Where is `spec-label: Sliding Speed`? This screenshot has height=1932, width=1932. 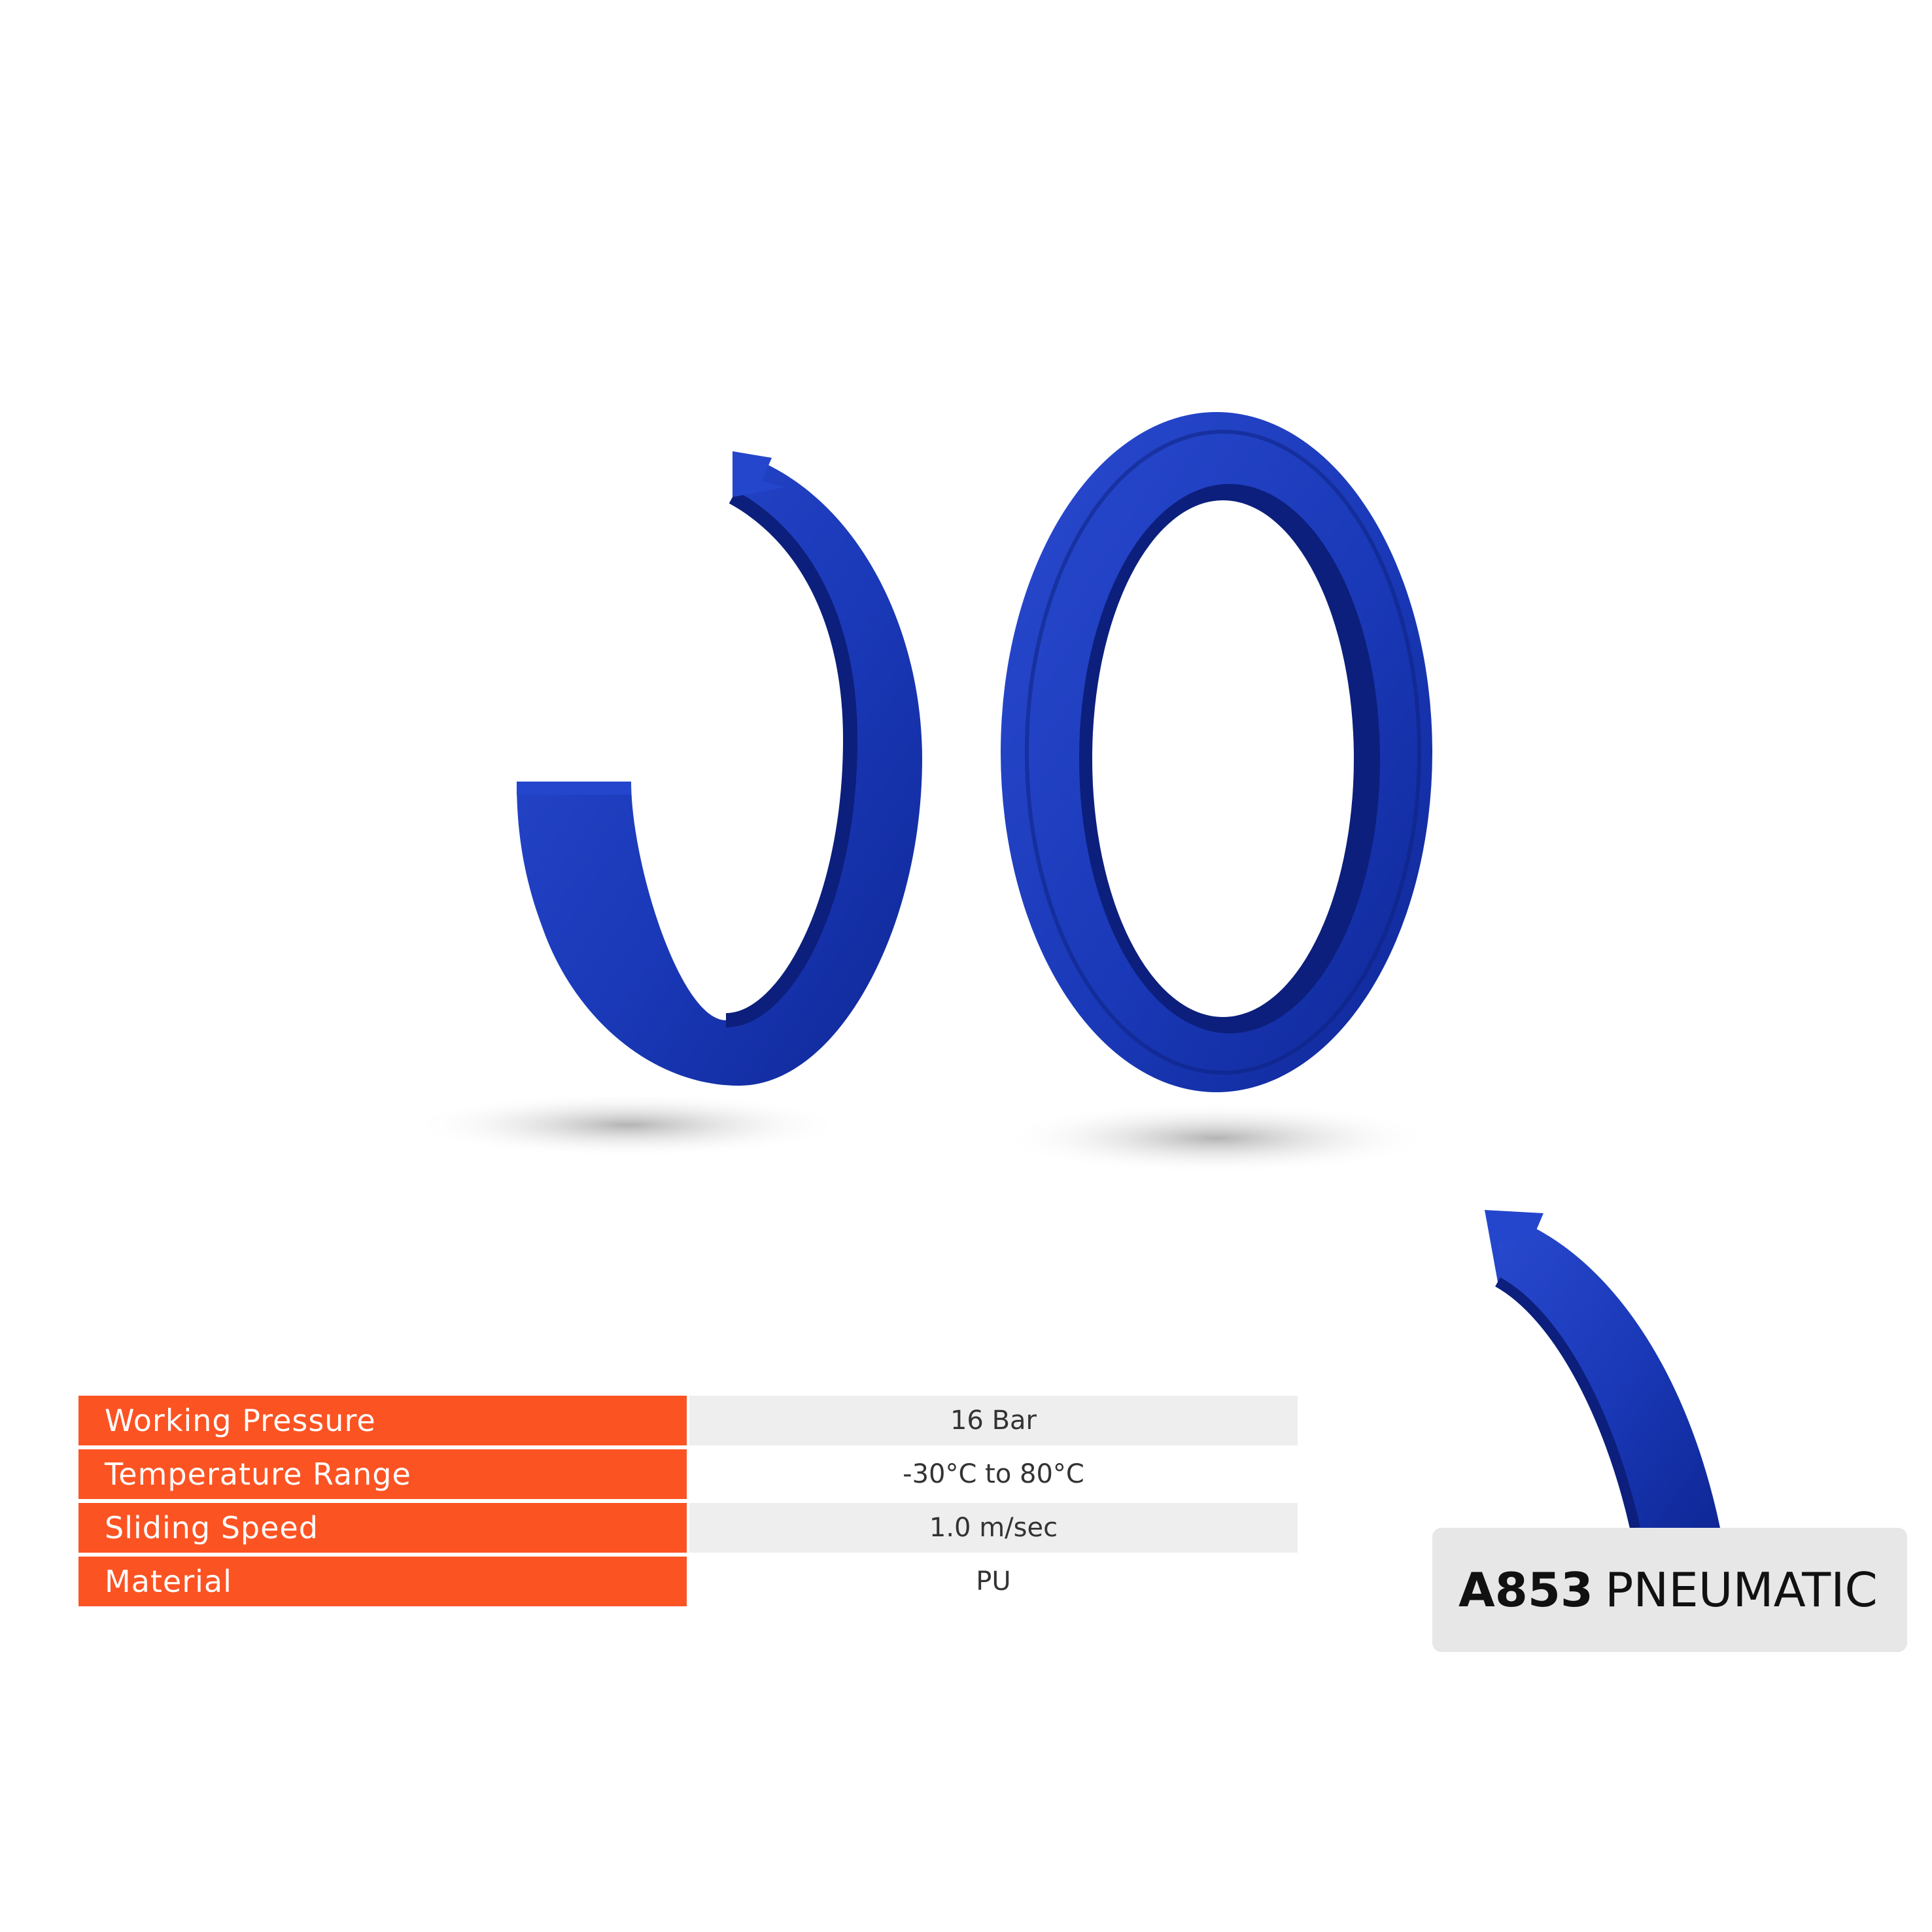
spec-label: Sliding Speed is located at coordinates (382, 1528).